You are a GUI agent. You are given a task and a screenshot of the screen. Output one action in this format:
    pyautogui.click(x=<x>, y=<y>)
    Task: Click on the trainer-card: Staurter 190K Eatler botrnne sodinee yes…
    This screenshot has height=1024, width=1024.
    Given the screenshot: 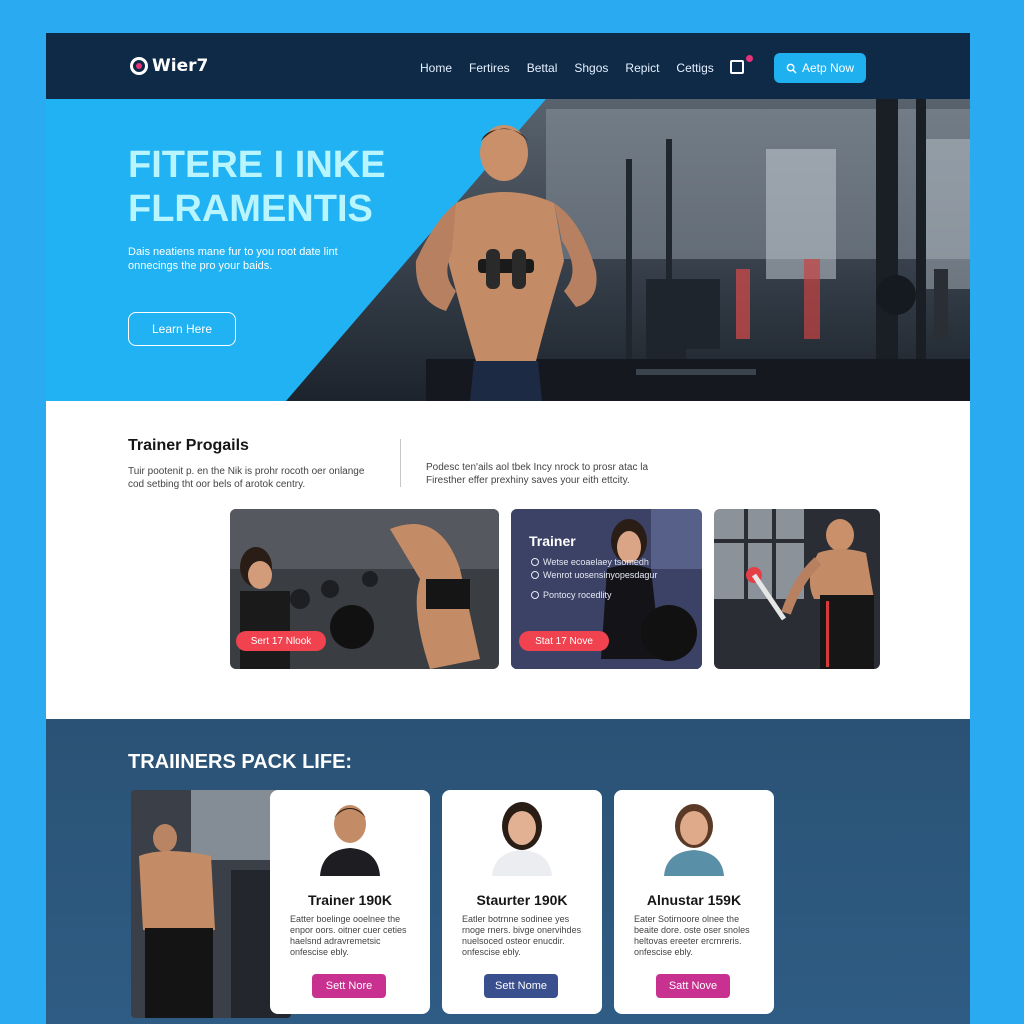 What is the action you would take?
    pyautogui.click(x=522, y=902)
    